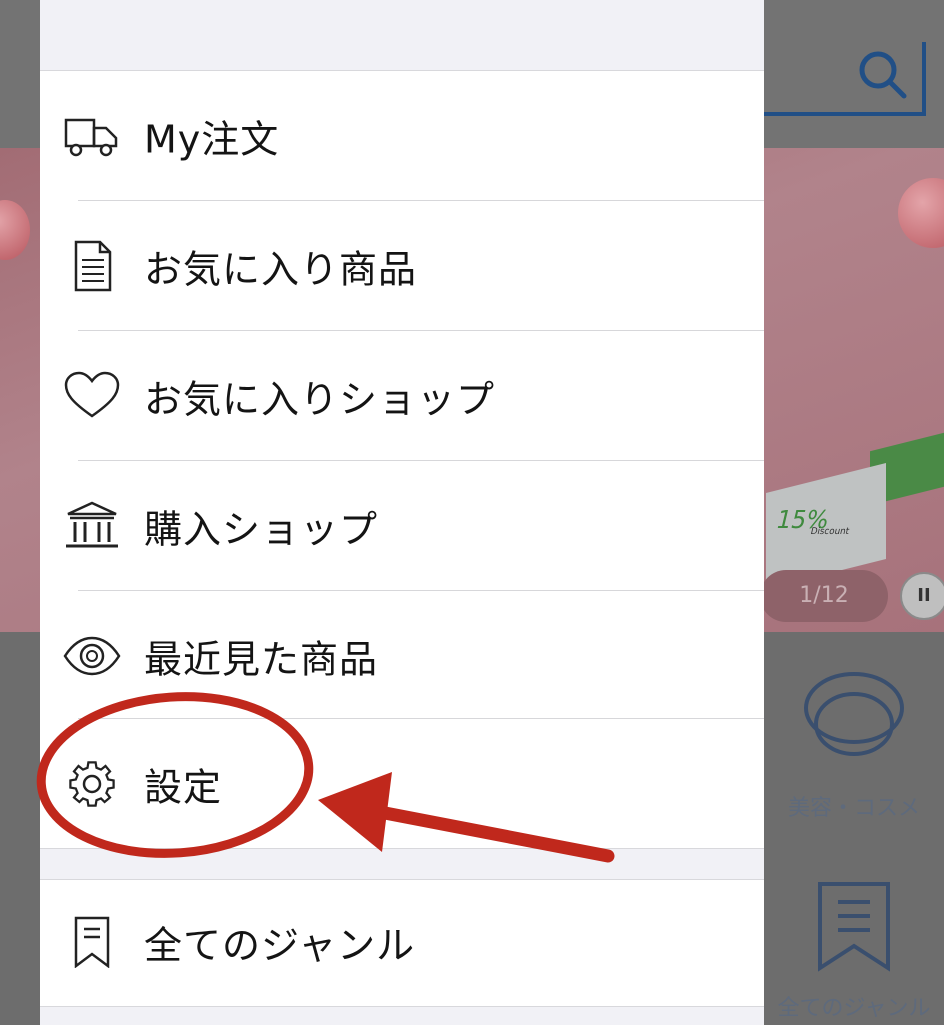 The image size is (944, 1025). What do you see at coordinates (402, 526) in the screenshot?
I see `menu-item-purchased-shops: 購入ショップ` at bounding box center [402, 526].